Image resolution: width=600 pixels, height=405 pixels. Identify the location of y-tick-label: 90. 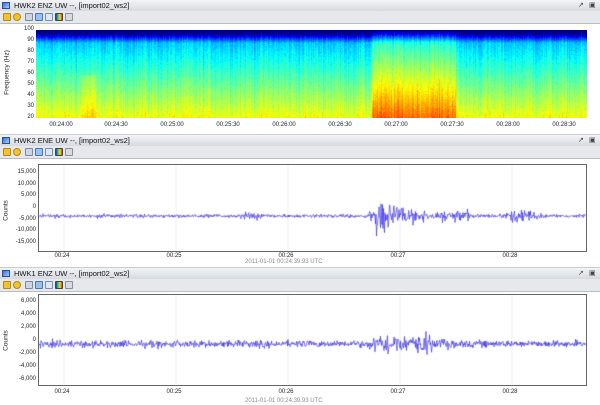
(30, 40).